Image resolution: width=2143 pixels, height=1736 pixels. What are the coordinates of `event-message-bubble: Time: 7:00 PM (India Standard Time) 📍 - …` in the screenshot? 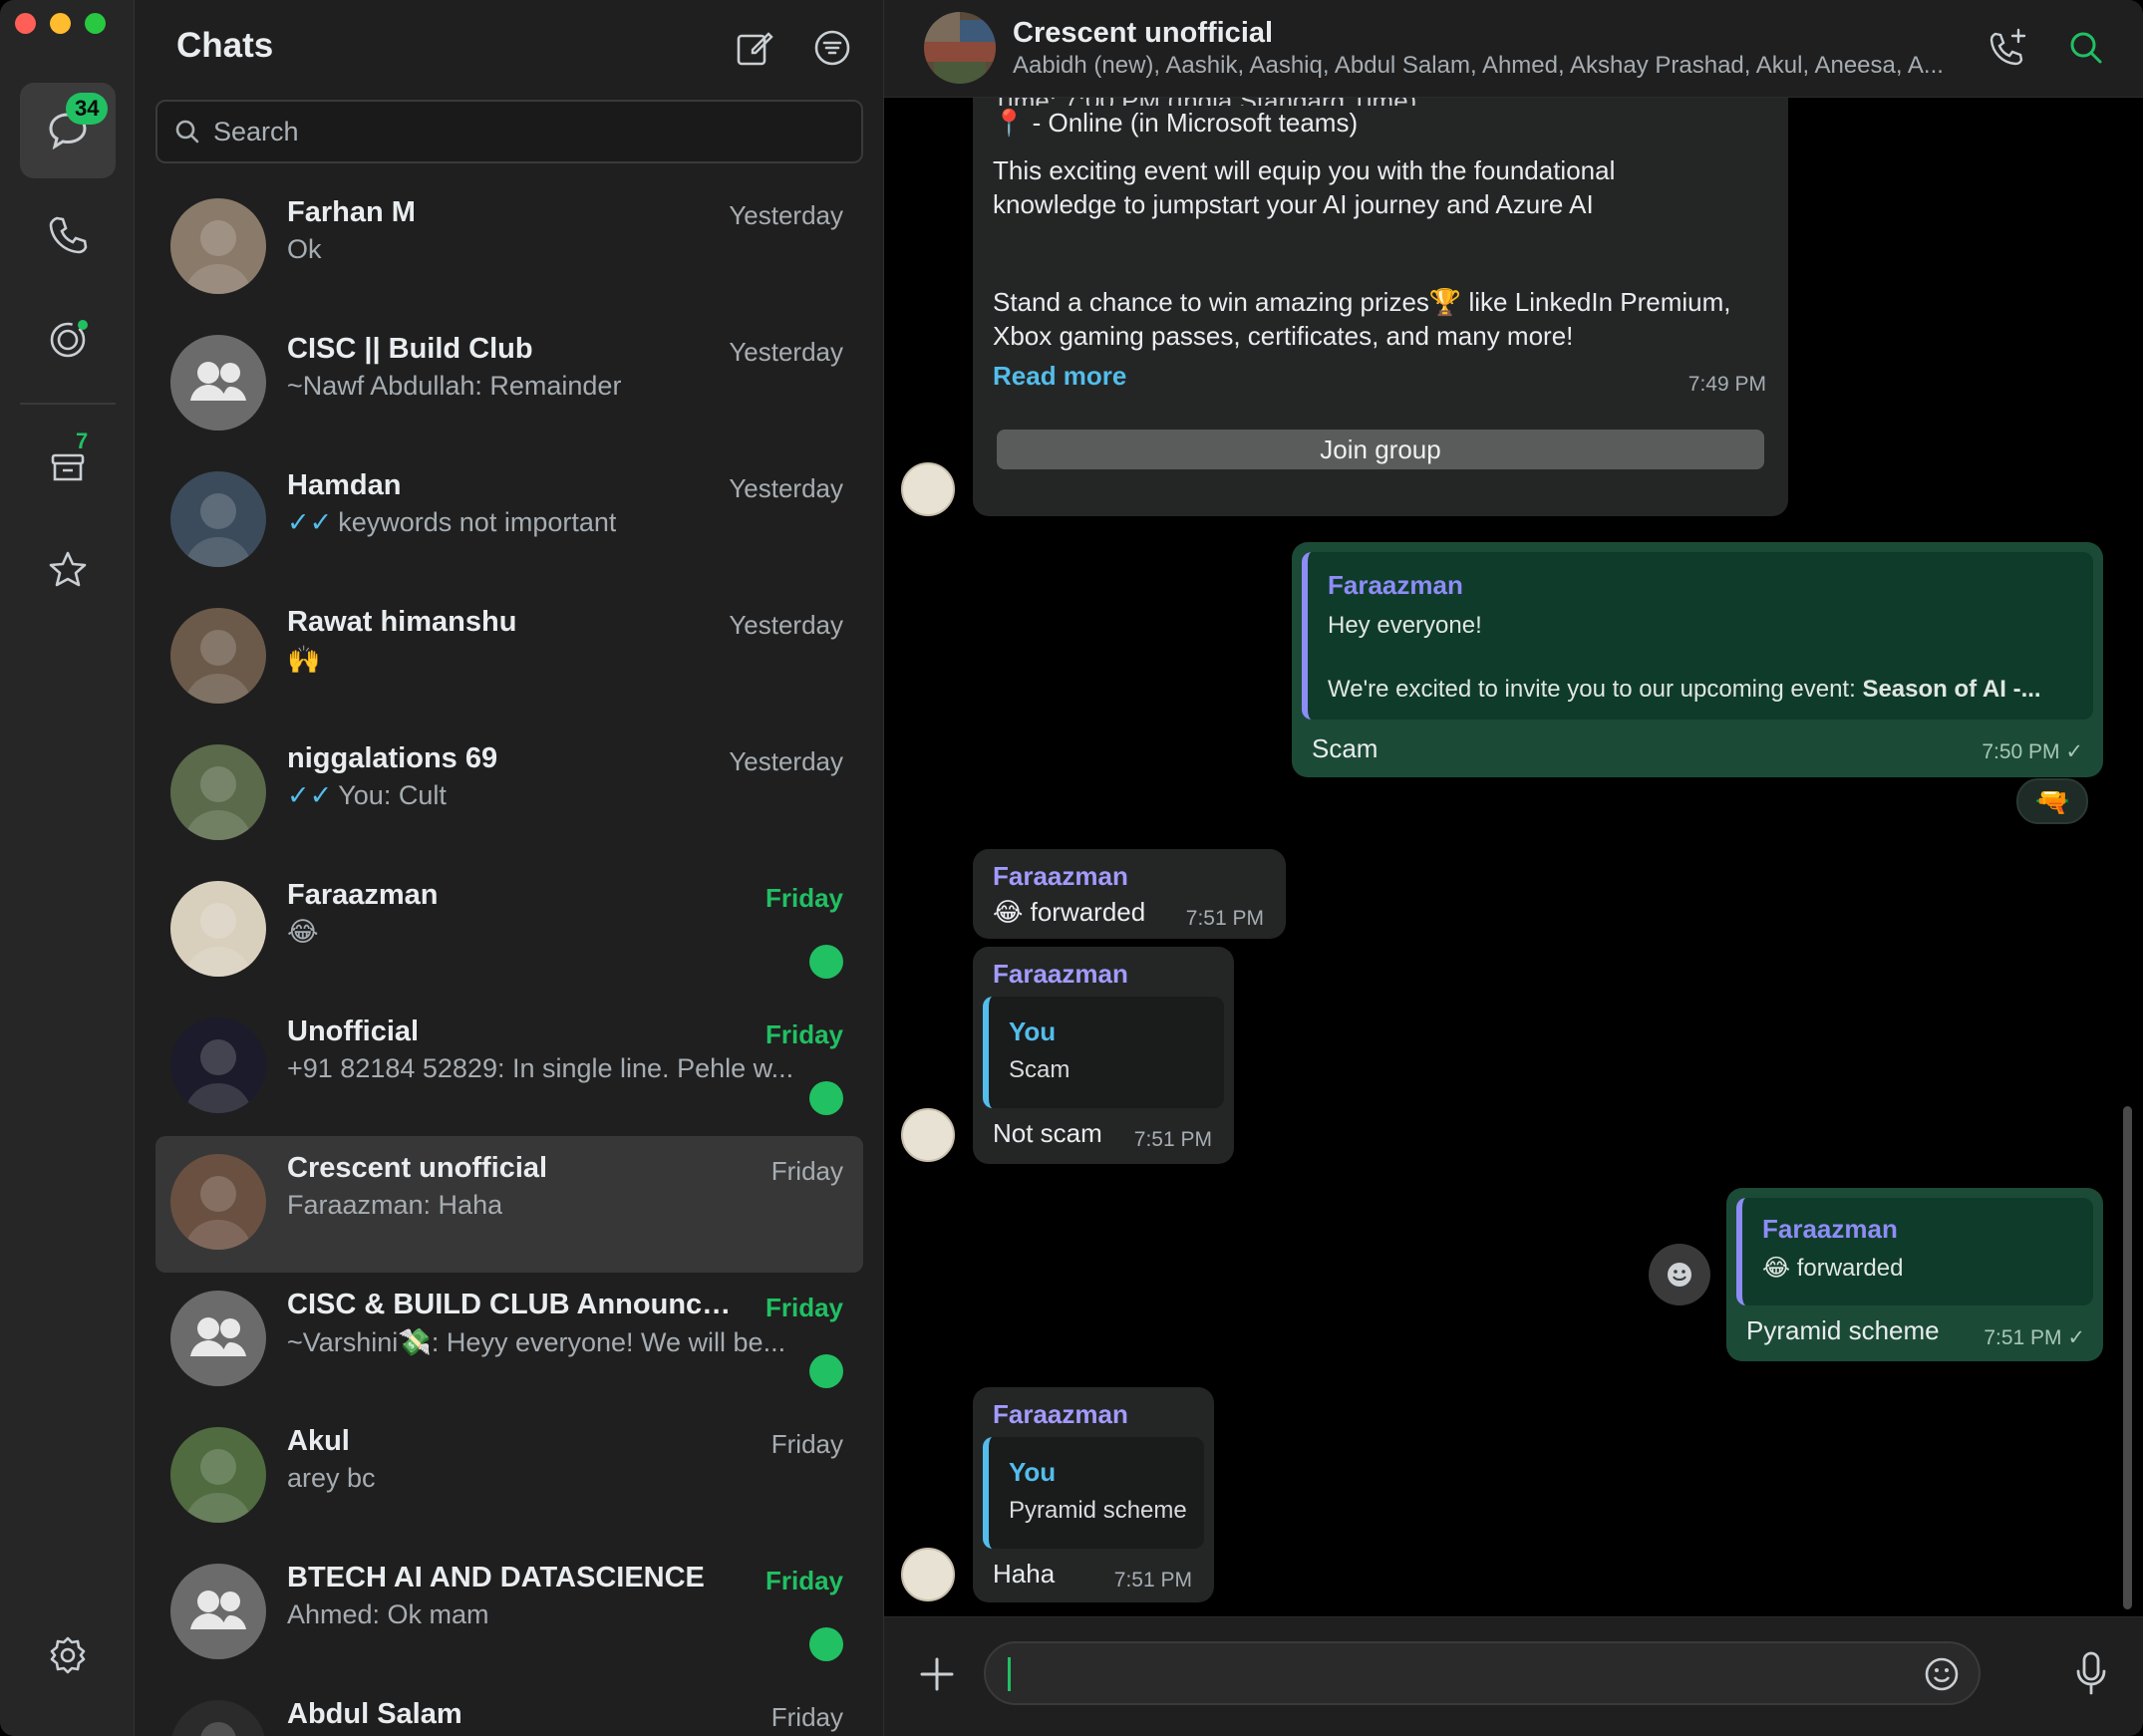 It's located at (1380, 307).